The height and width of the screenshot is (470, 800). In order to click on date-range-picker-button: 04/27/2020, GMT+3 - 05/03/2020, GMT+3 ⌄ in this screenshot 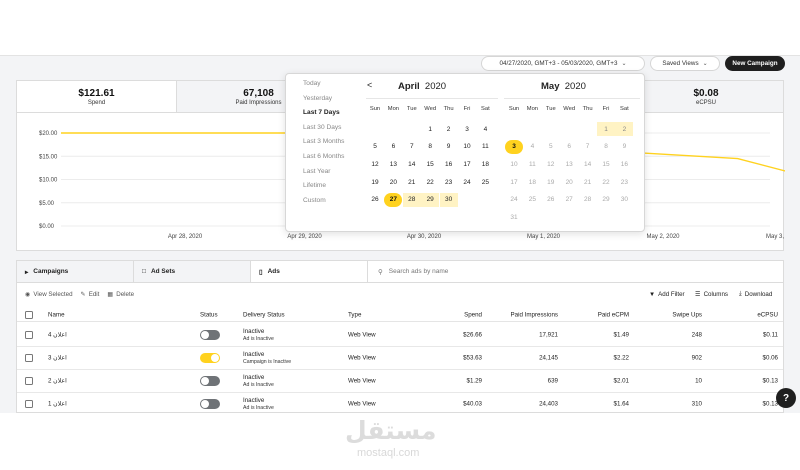, I will do `click(563, 63)`.